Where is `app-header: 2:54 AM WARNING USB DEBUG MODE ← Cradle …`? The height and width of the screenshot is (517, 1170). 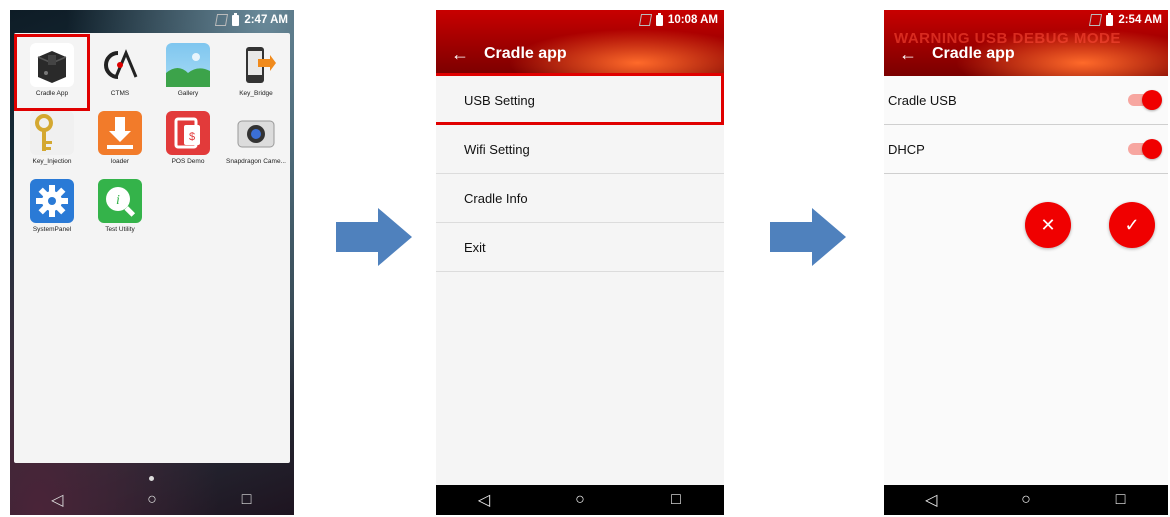
app-header: 2:54 AM WARNING USB DEBUG MODE ← Cradle … is located at coordinates (1026, 43).